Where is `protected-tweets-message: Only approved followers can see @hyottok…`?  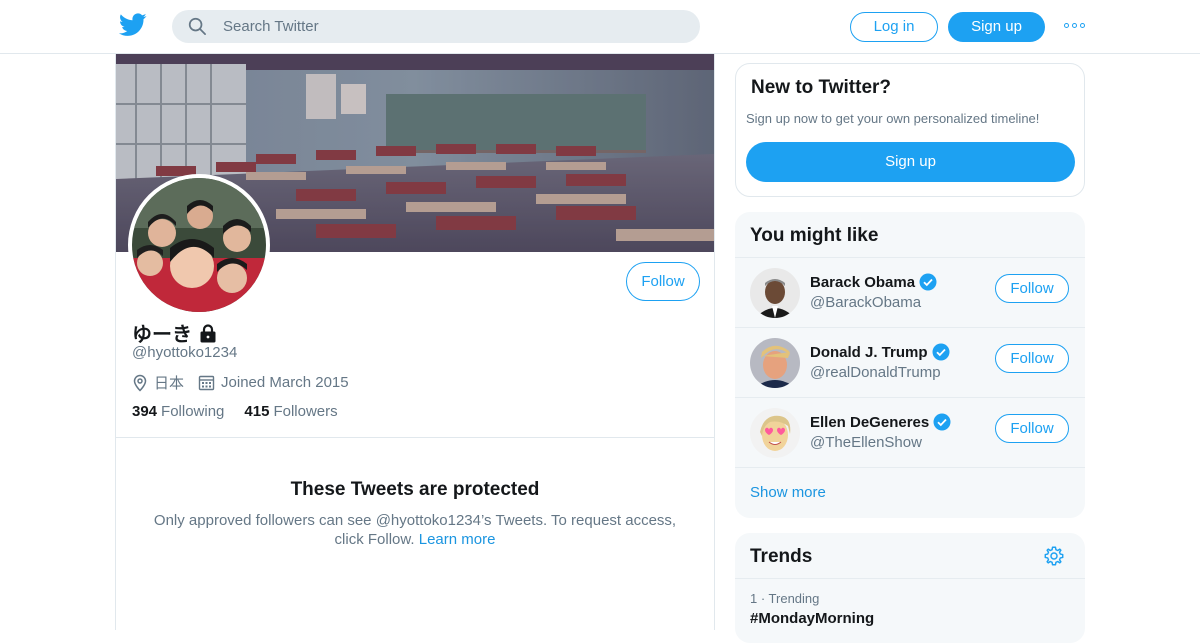 protected-tweets-message: Only approved followers can see @hyottok… is located at coordinates (415, 530).